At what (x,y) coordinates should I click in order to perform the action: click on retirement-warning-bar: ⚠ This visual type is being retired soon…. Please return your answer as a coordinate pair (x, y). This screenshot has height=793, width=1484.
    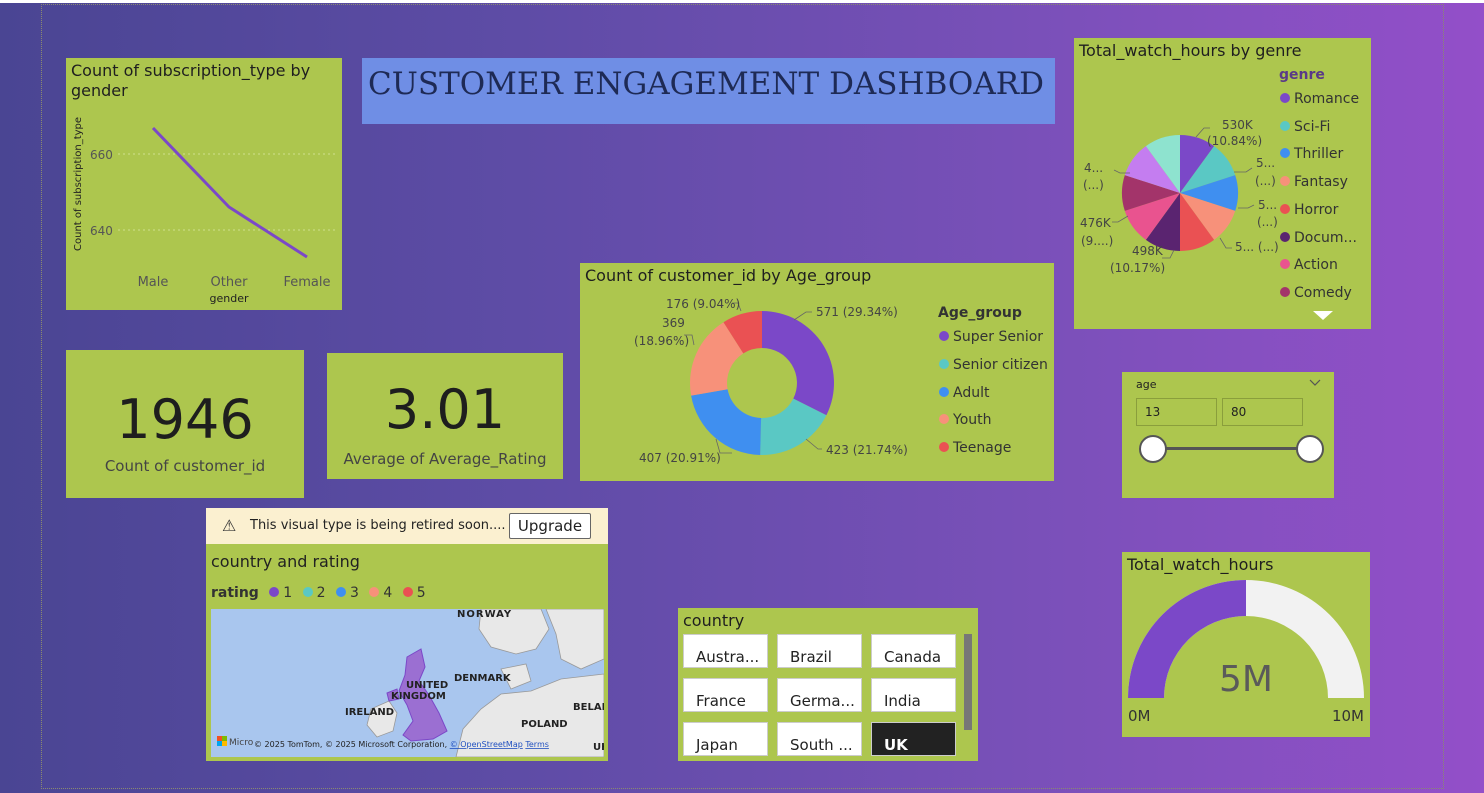
    Looking at the image, I should click on (407, 526).